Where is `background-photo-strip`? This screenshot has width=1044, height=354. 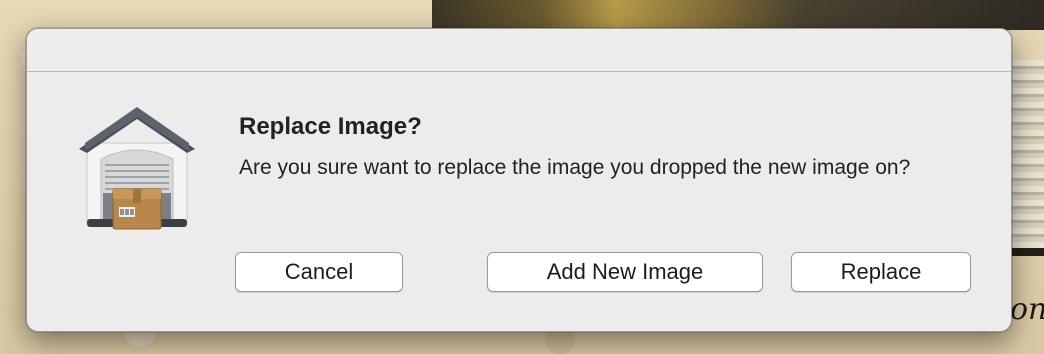 background-photo-strip is located at coordinates (738, 15).